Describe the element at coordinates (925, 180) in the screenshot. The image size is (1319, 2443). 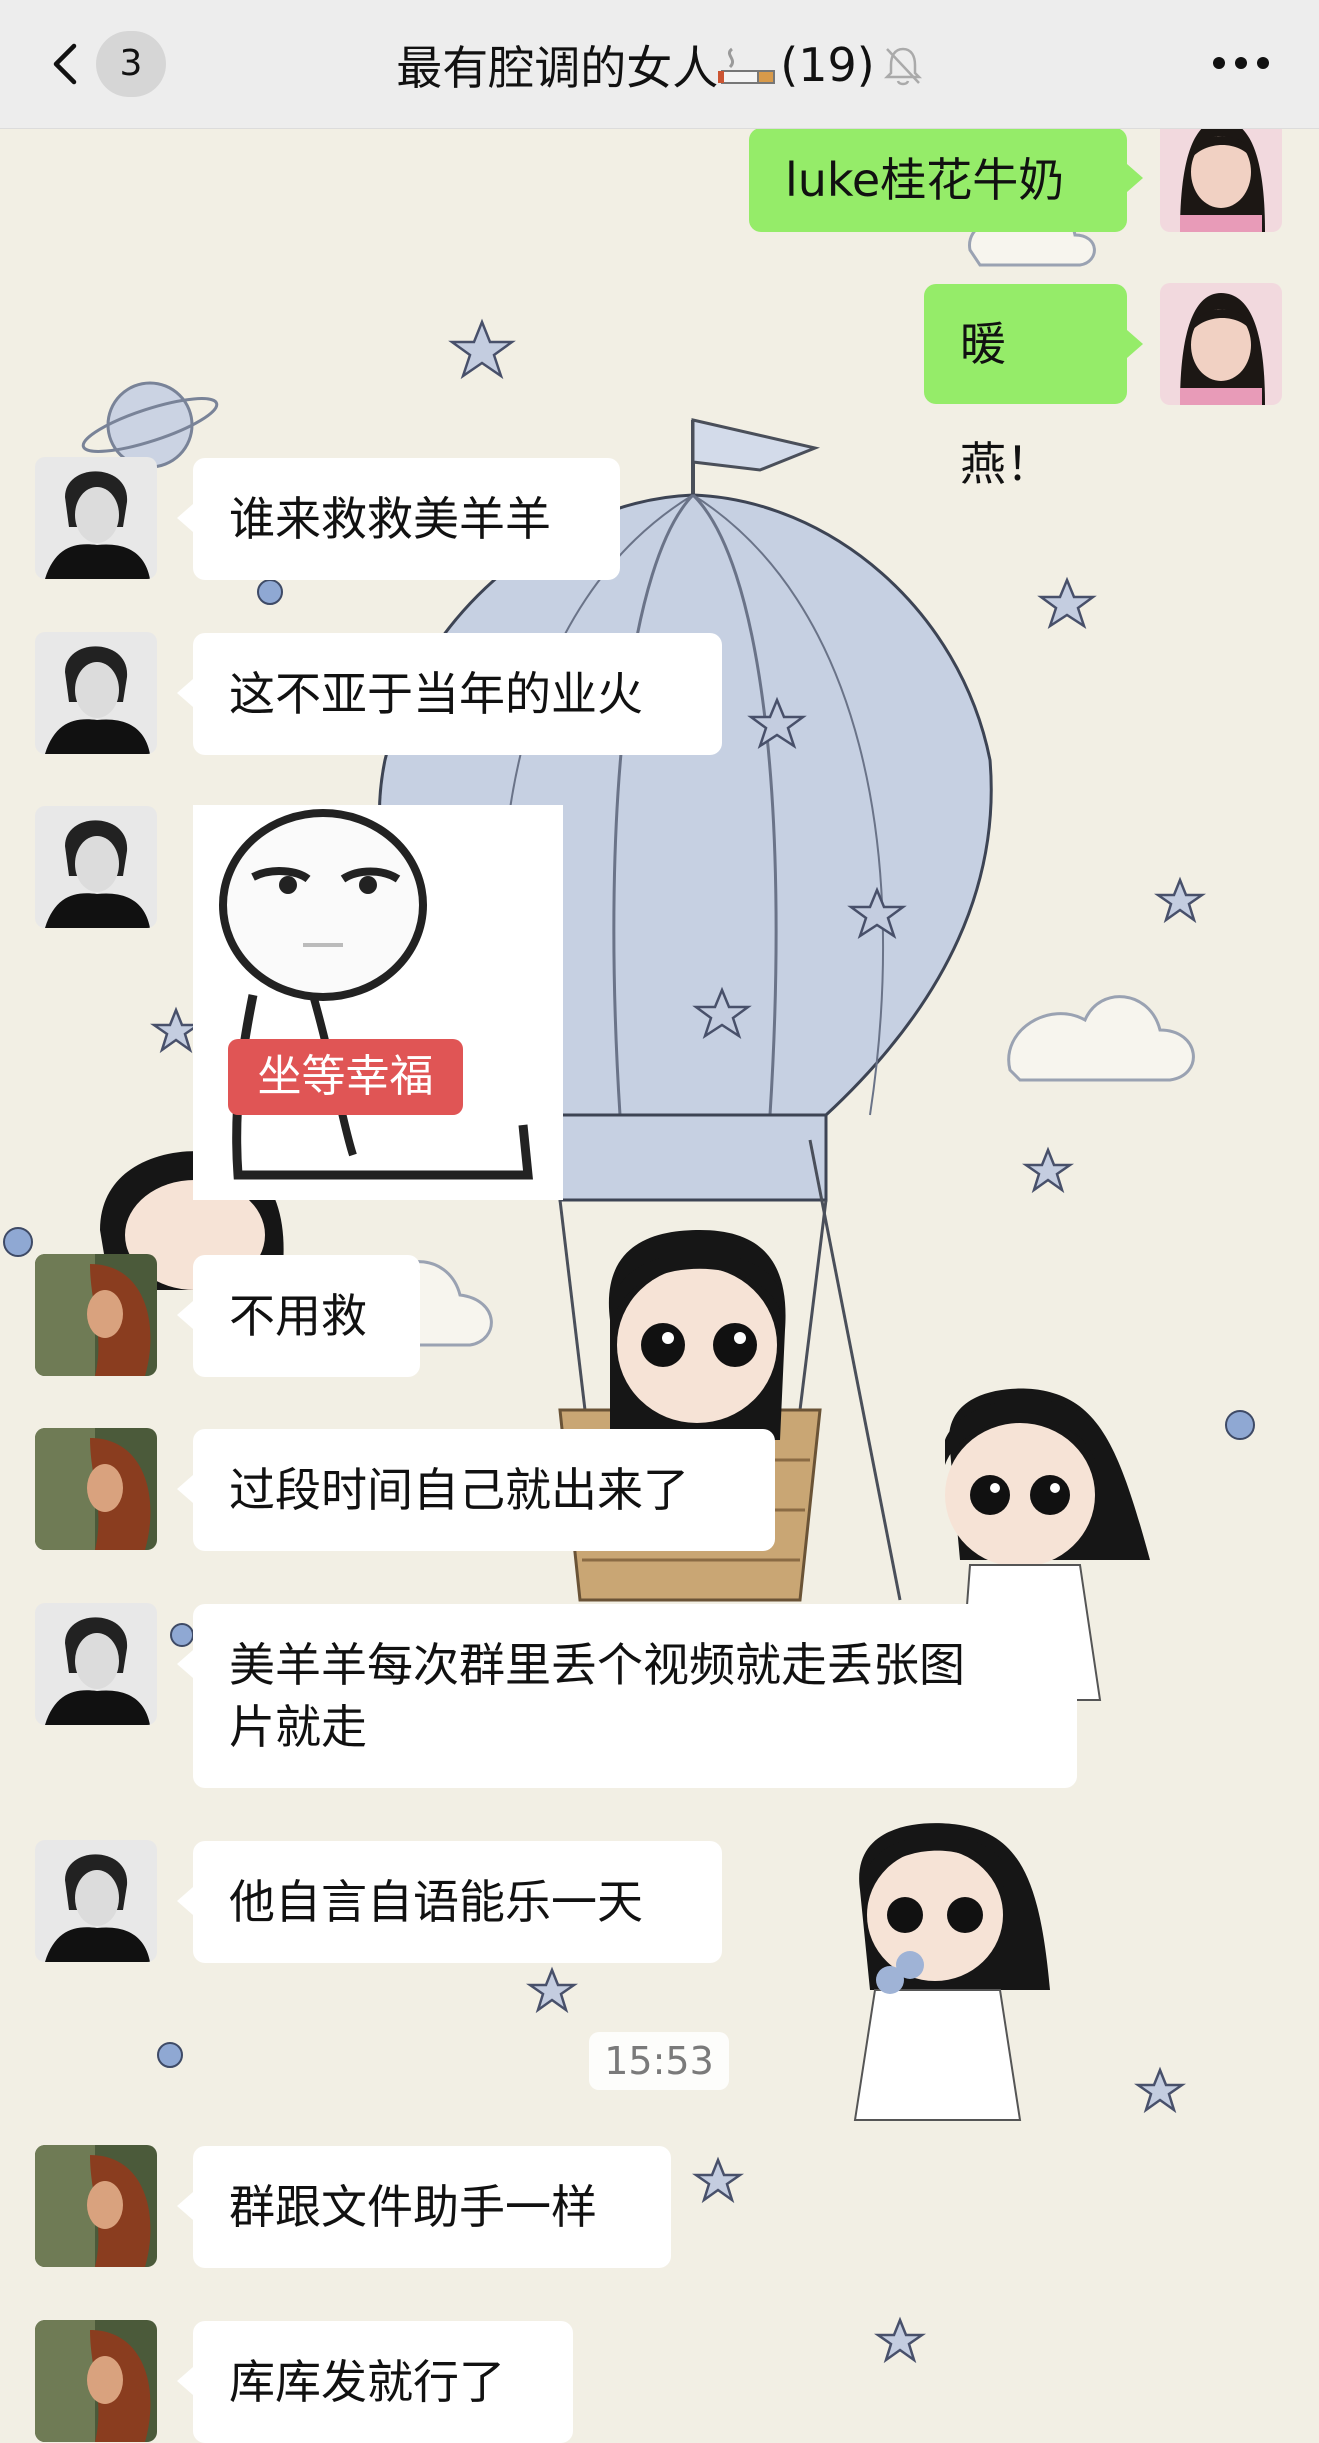
I see `message-text: luke桂花牛奶` at that location.